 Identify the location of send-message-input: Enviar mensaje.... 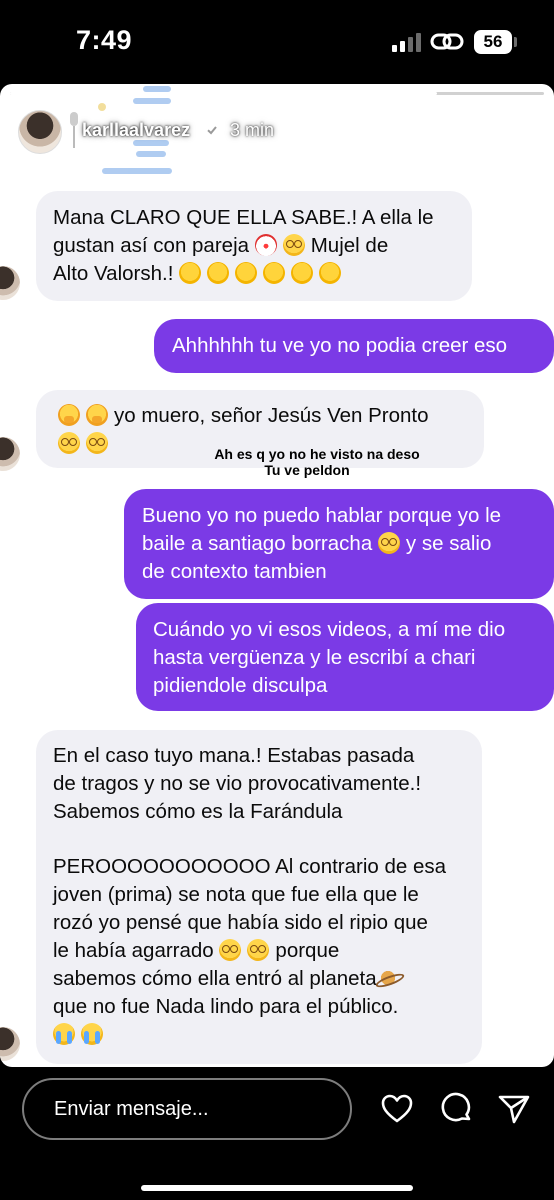
(187, 1109).